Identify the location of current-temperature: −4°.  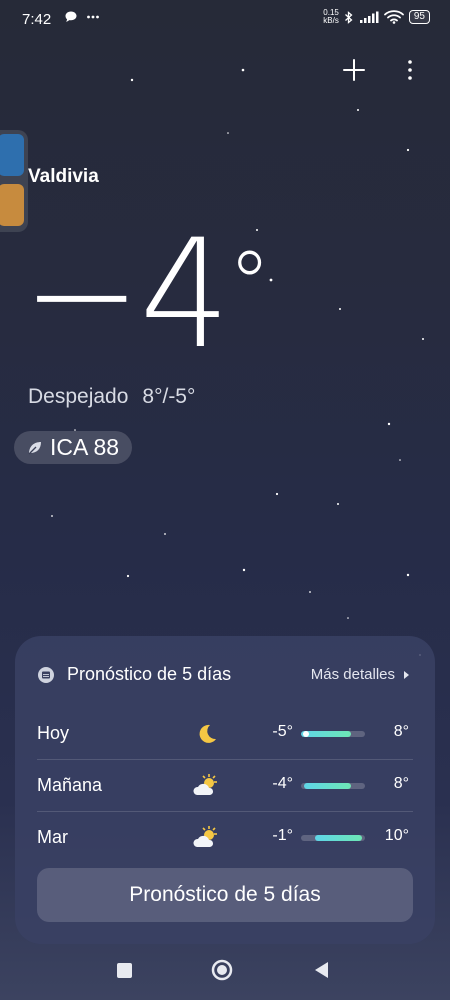
(146, 295).